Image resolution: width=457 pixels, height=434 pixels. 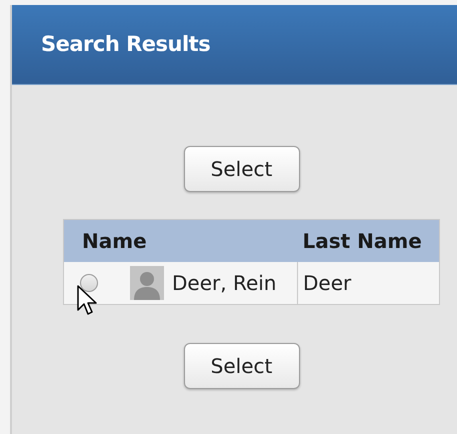 What do you see at coordinates (369, 283) in the screenshot?
I see `last-name-cell: Deer` at bounding box center [369, 283].